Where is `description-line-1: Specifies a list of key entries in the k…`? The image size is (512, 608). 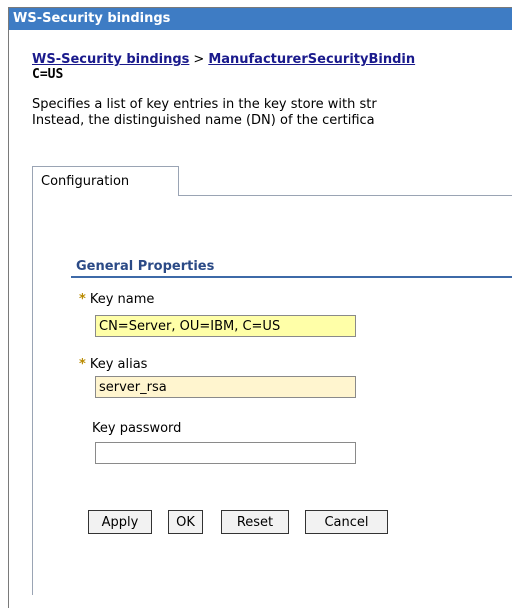
description-line-1: Specifies a list of key entries in the k… is located at coordinates (204, 104).